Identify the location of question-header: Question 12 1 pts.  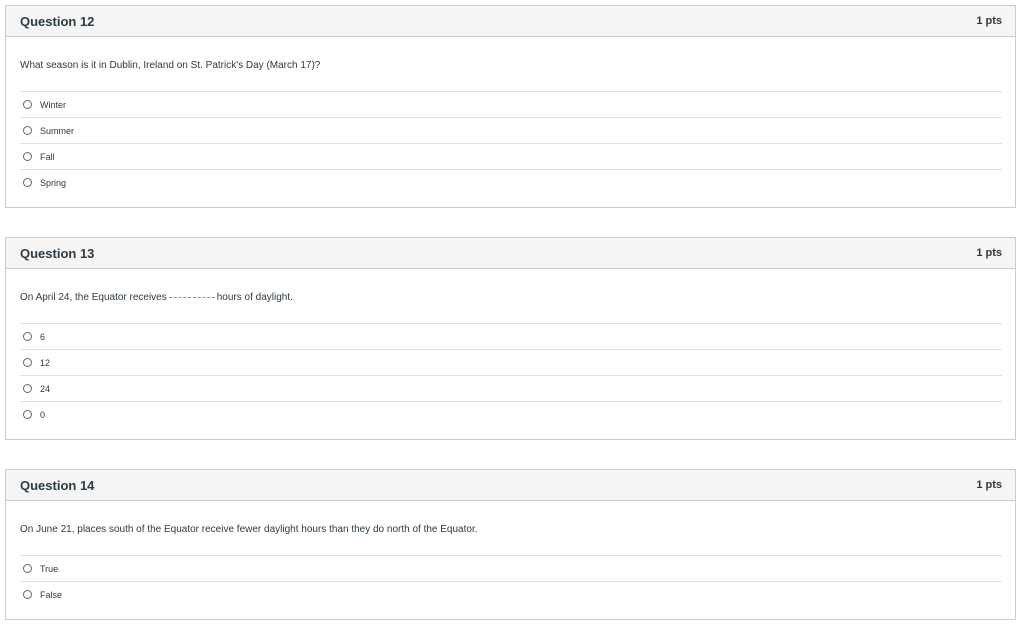
(510, 21).